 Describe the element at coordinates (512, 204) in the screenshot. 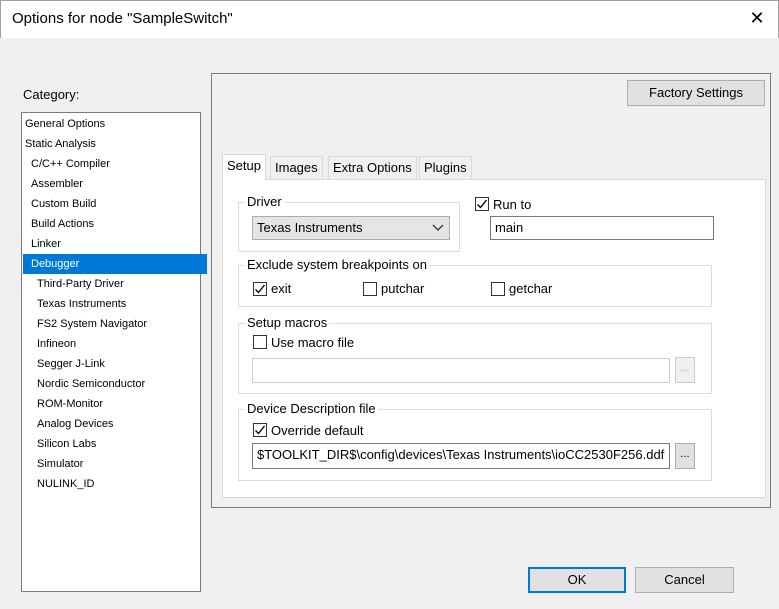

I see `run-to-label: Run to` at that location.